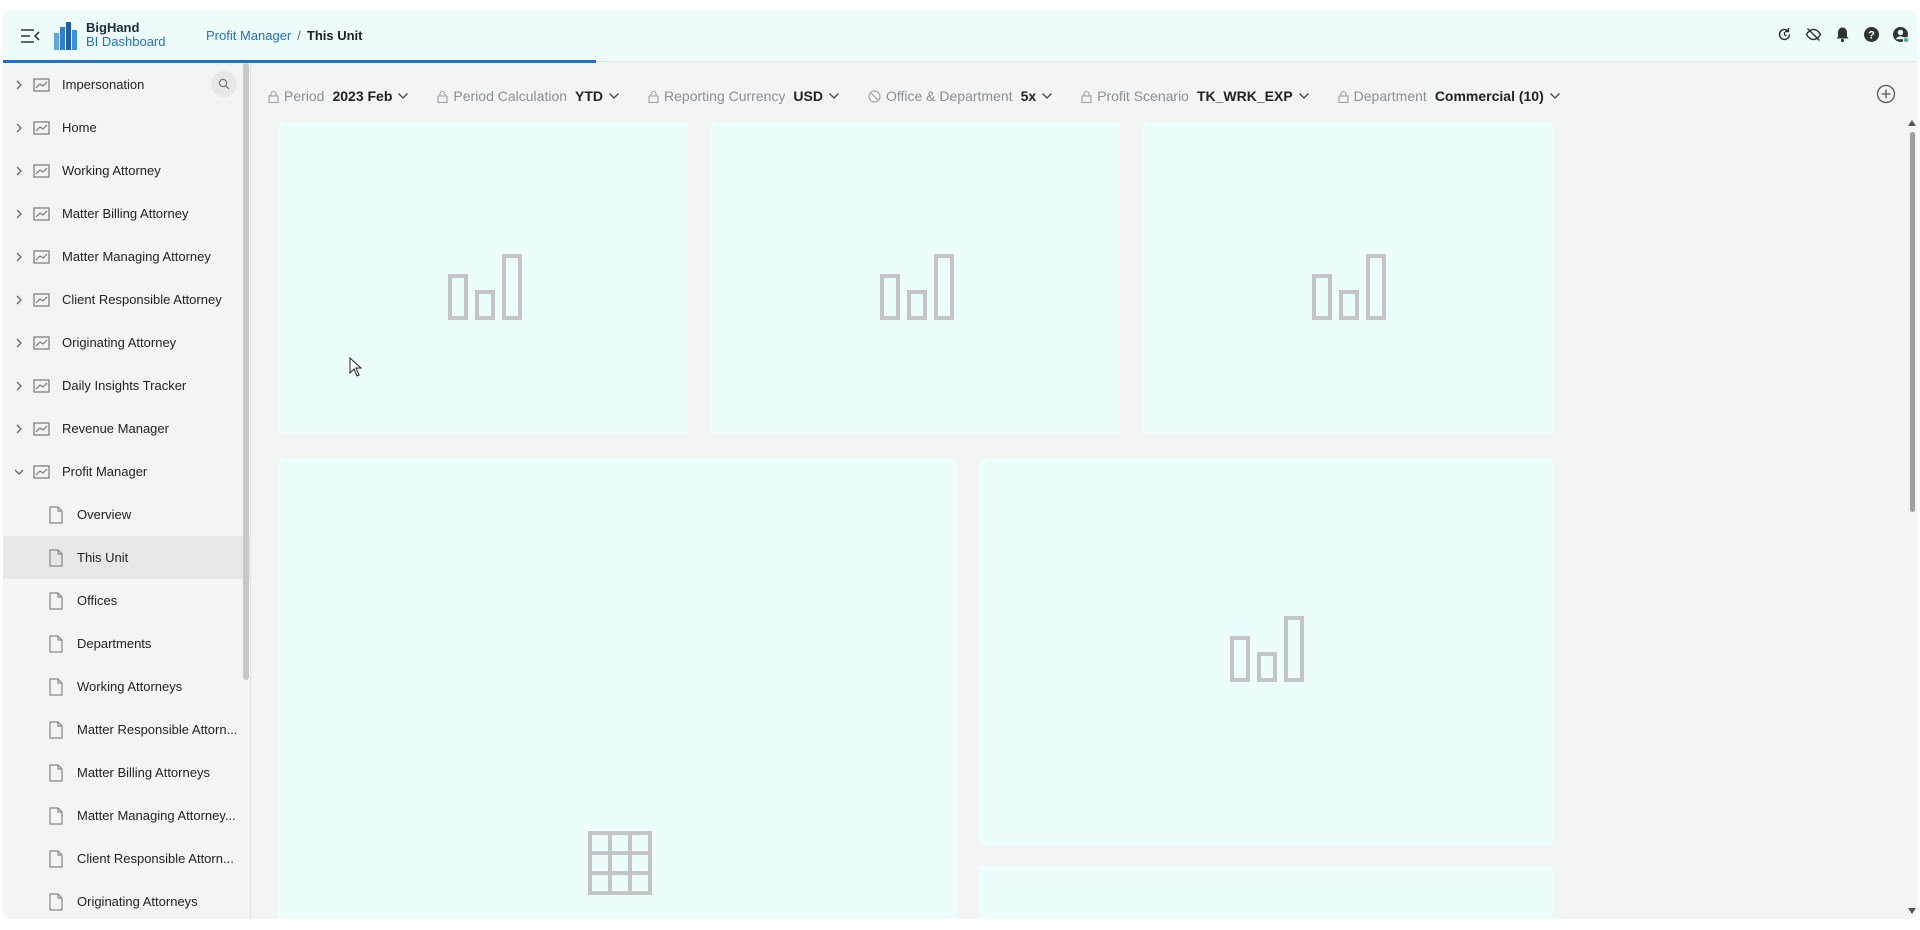 The image size is (1920, 930). I want to click on filter-department: Department Commercial (10), so click(1449, 96).